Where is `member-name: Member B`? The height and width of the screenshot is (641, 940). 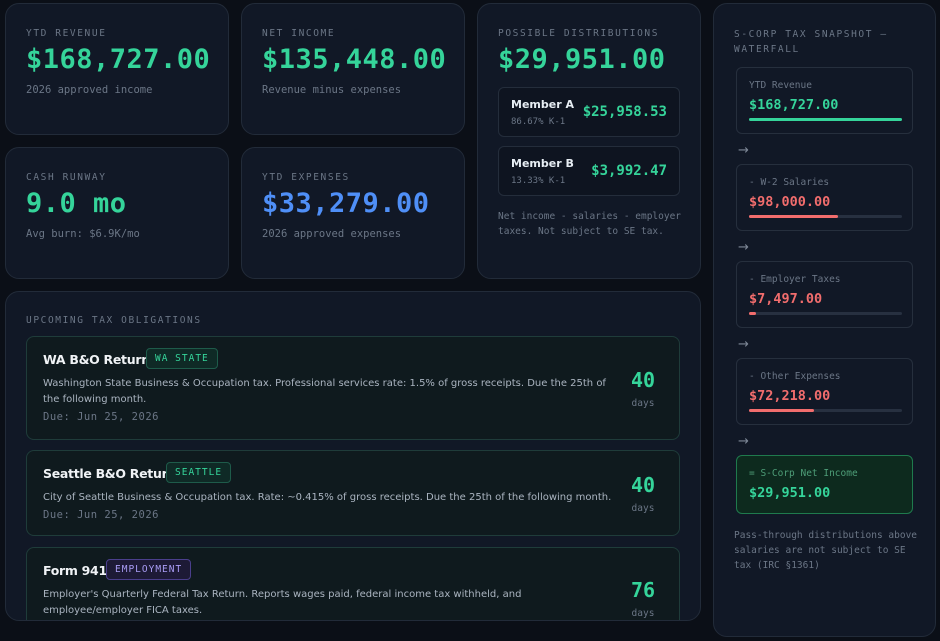 member-name: Member B is located at coordinates (542, 163).